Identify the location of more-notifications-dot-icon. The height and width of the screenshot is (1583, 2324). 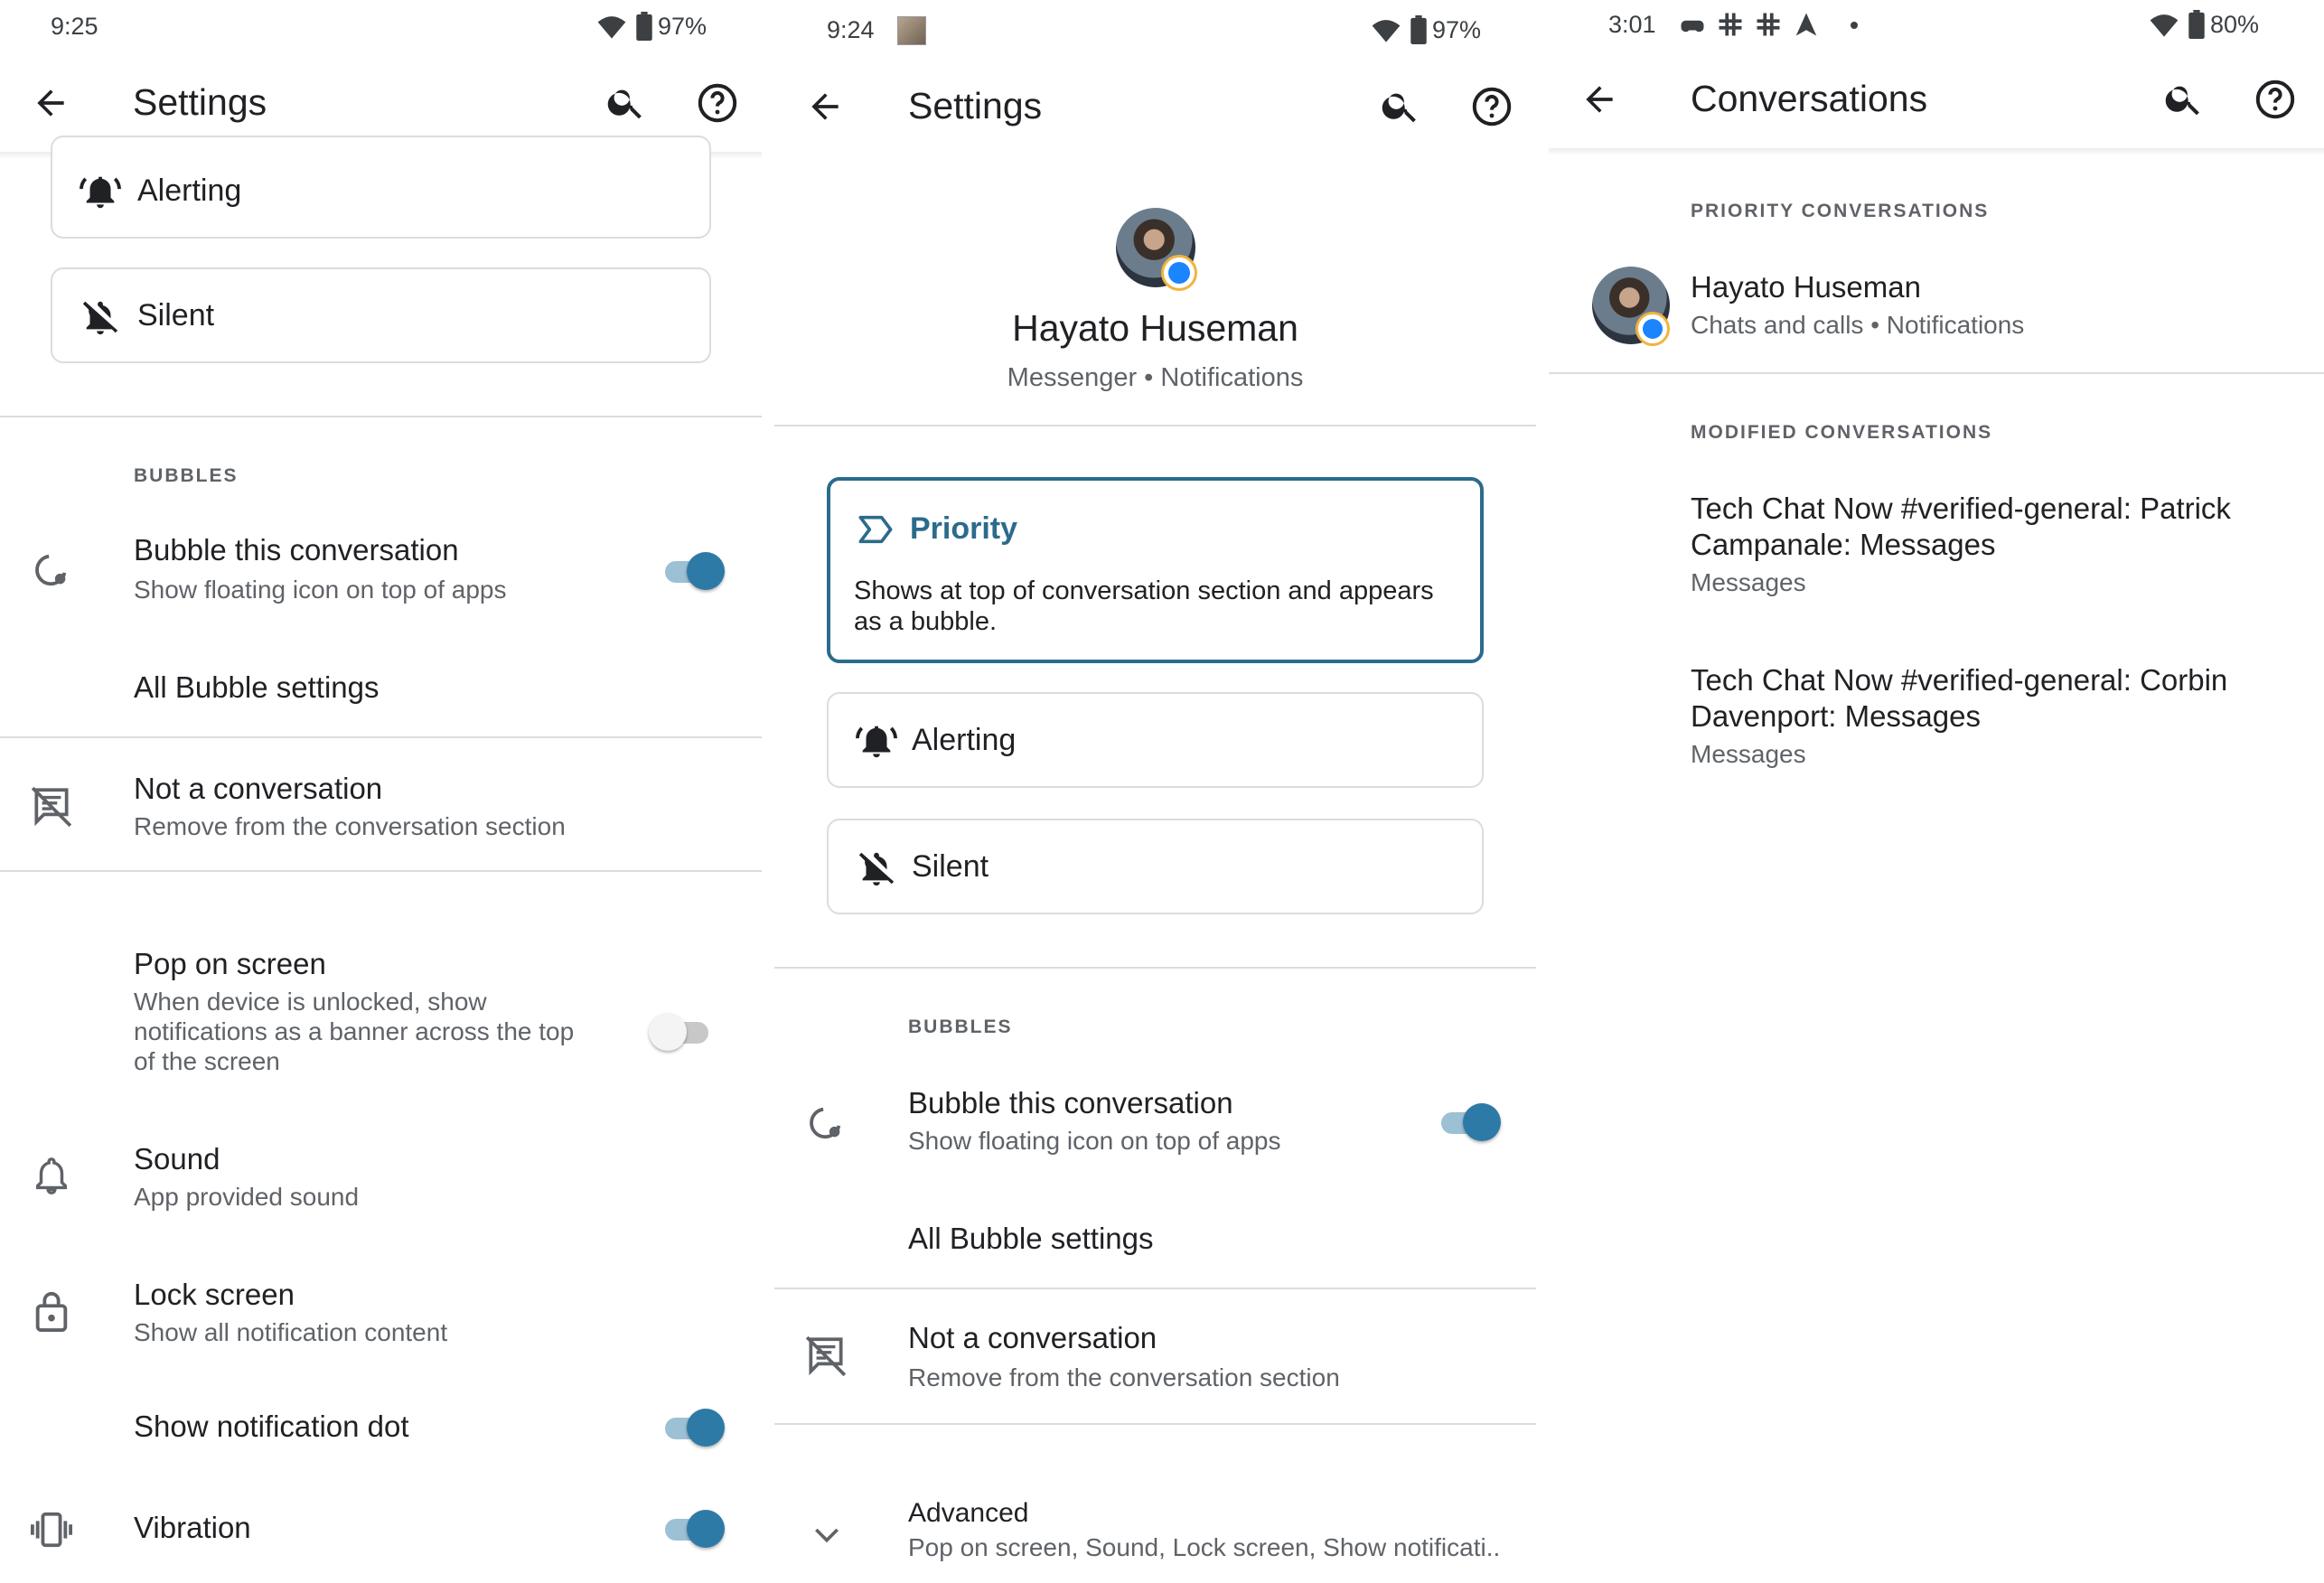
(1854, 25).